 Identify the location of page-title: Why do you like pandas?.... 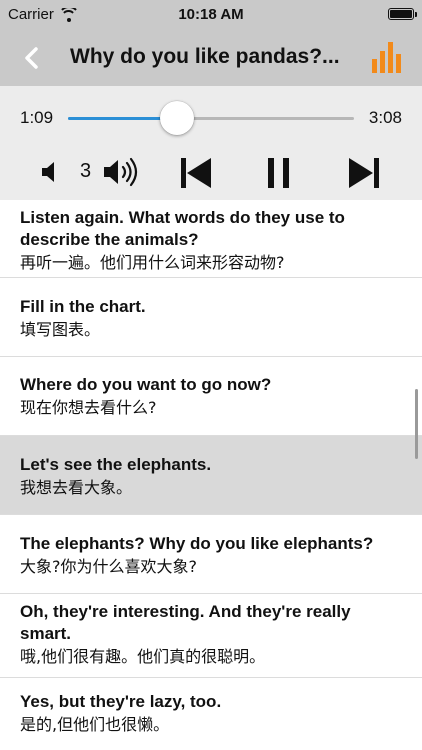
(205, 56).